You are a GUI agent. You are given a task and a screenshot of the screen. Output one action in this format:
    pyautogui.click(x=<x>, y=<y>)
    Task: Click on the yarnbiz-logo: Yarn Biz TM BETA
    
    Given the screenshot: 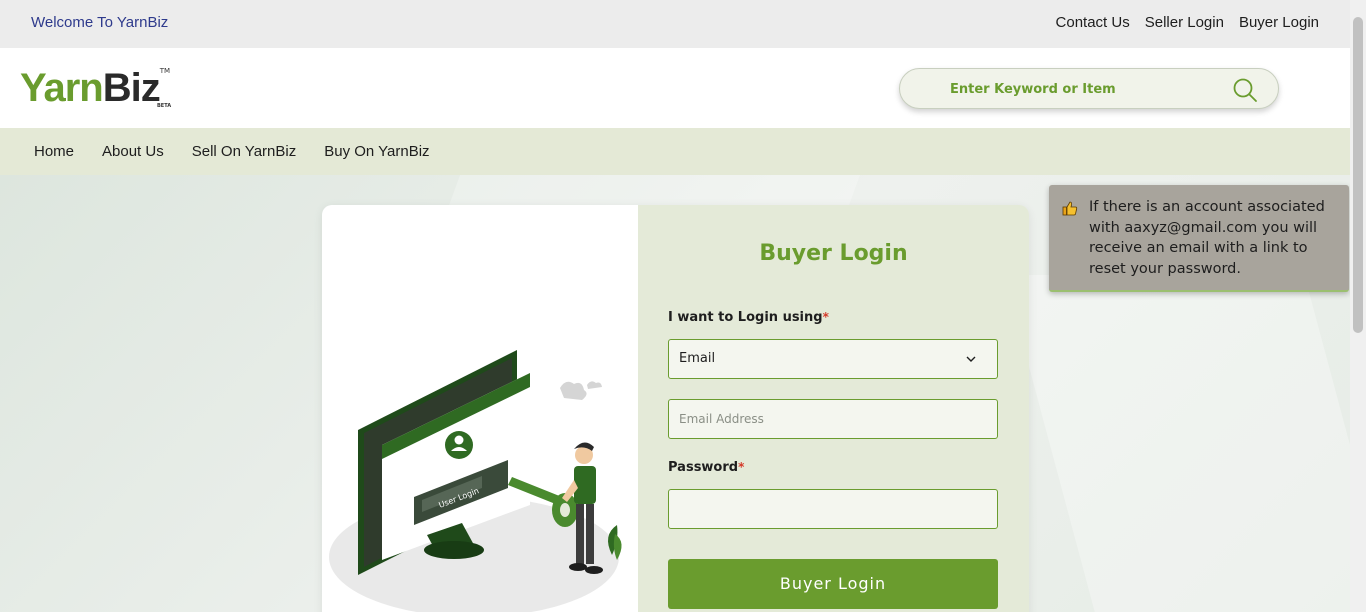 What is the action you would take?
    pyautogui.click(x=96, y=87)
    